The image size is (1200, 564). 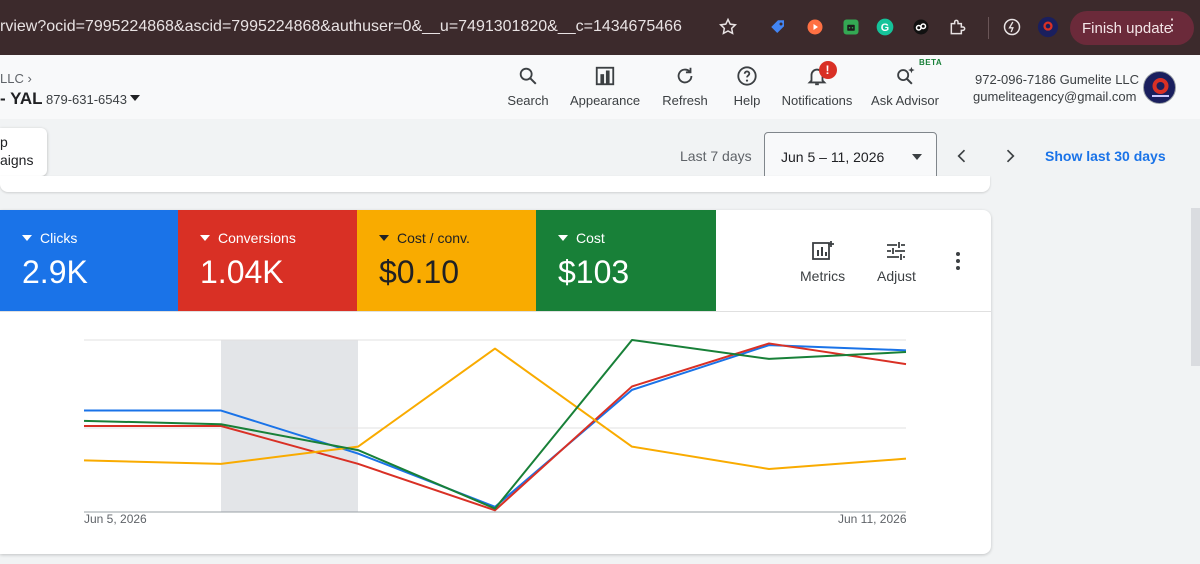 What do you see at coordinates (823, 276) in the screenshot?
I see `metrics-label: Metrics` at bounding box center [823, 276].